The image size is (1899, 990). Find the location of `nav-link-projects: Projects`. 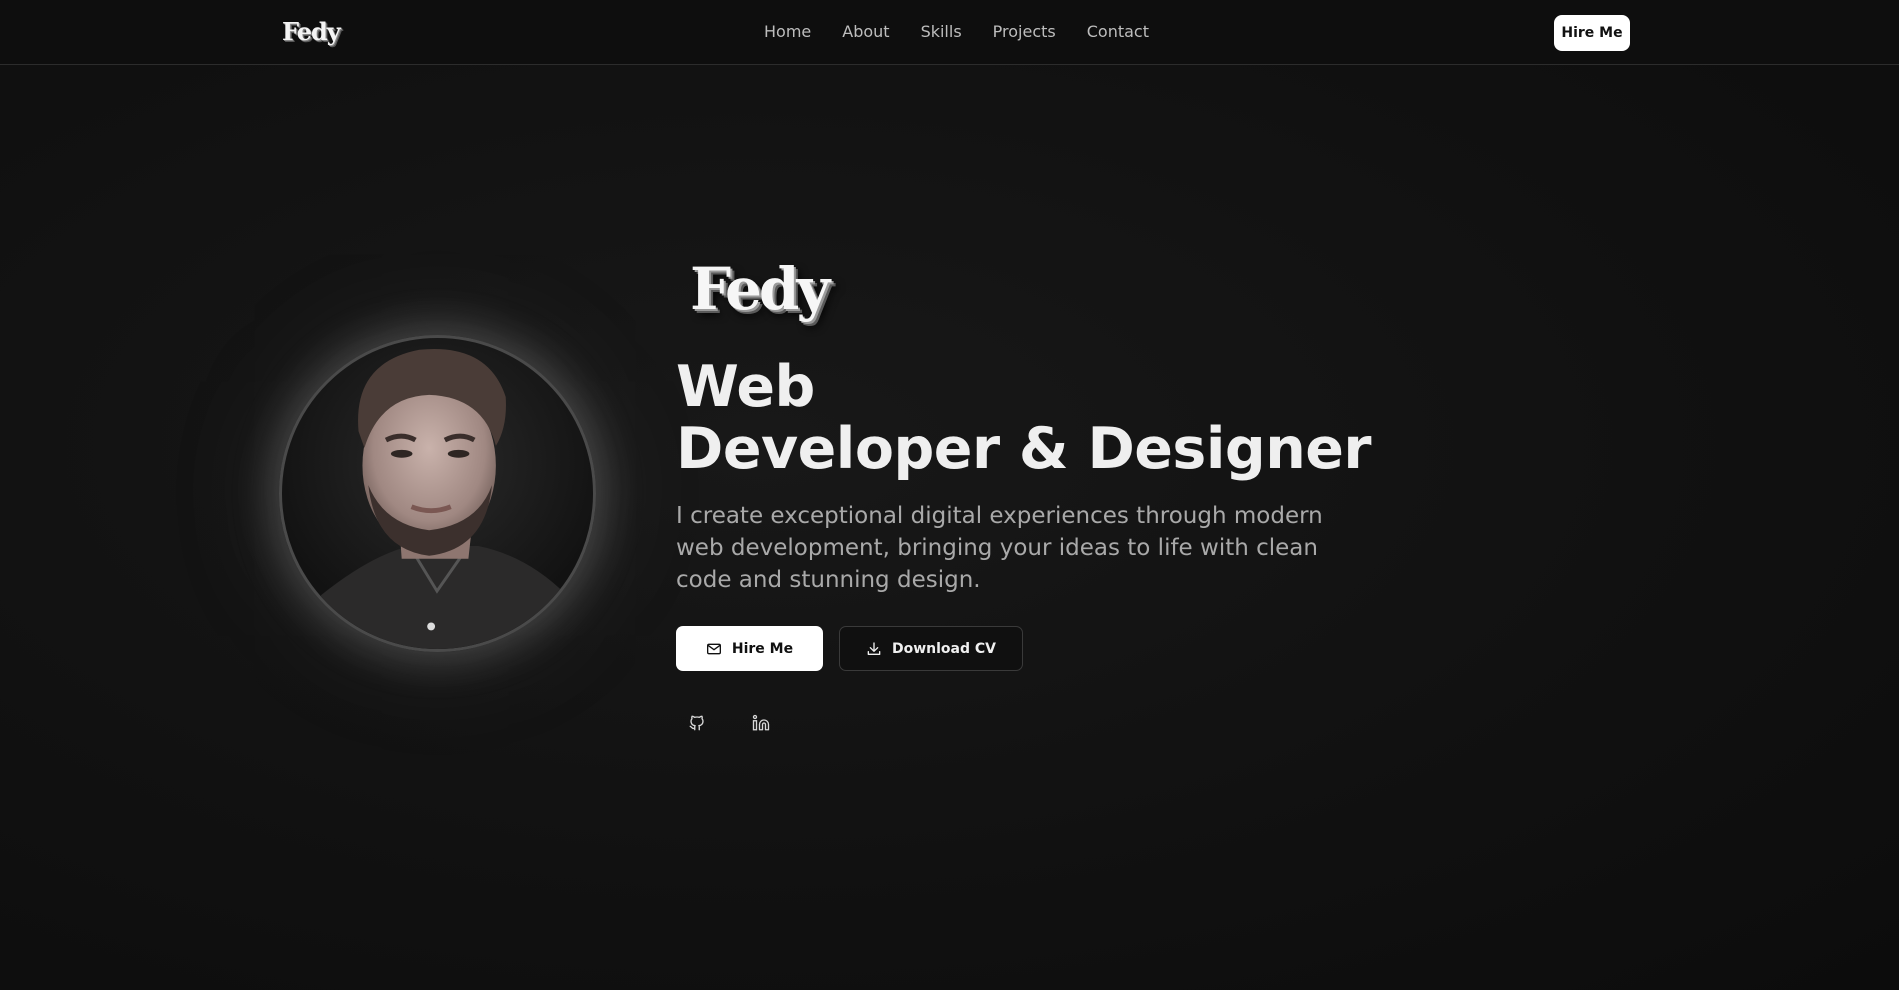

nav-link-projects: Projects is located at coordinates (1024, 31).